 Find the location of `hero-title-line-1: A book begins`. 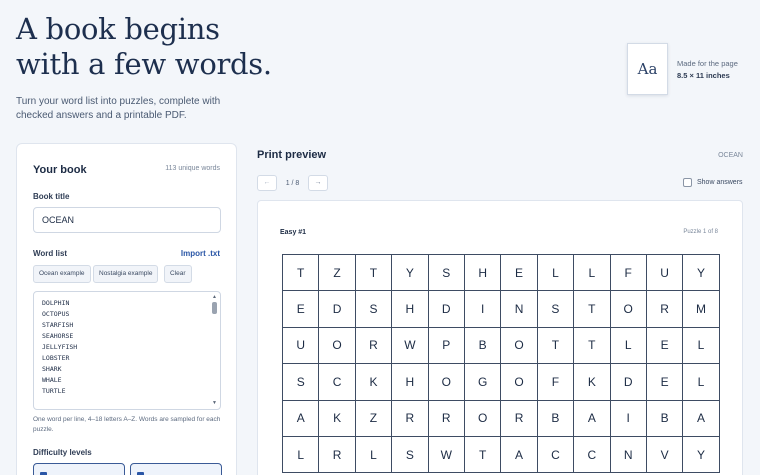

hero-title-line-1: A book begins is located at coordinates (118, 29).